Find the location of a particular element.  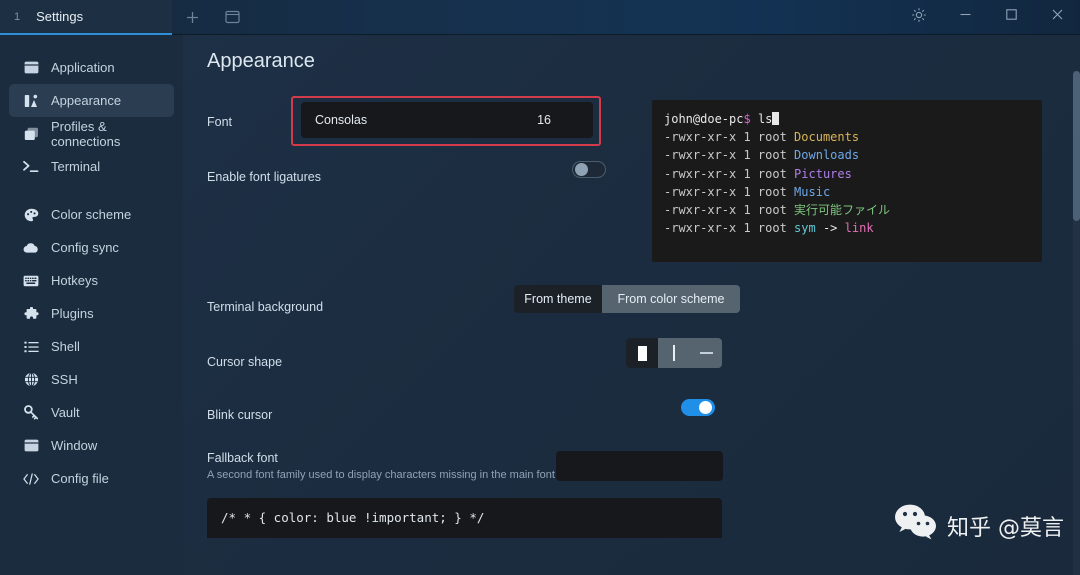

blink-cursor-toggle is located at coordinates (698, 407).